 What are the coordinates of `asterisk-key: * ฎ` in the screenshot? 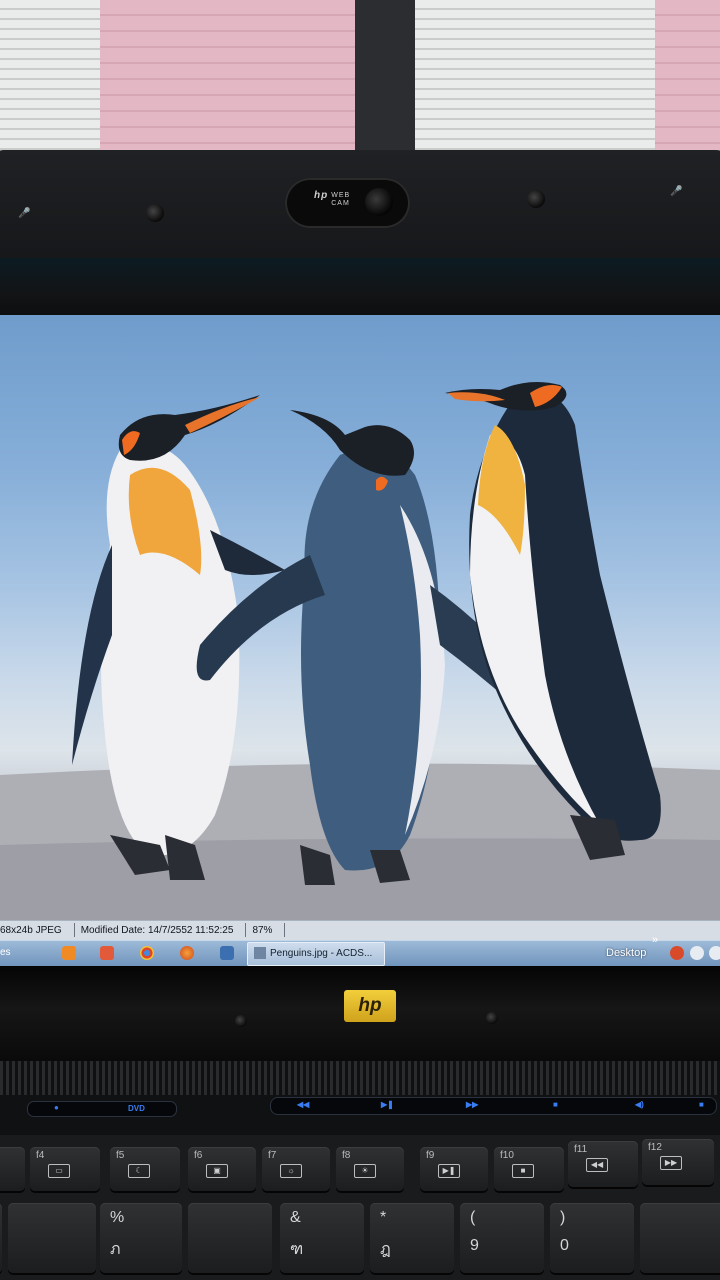 It's located at (412, 1238).